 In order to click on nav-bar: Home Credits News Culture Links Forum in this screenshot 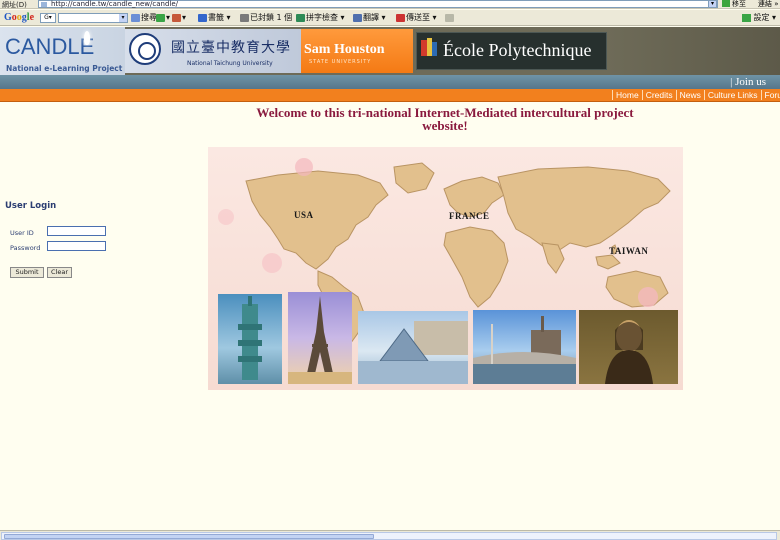, I will do `click(390, 95)`.